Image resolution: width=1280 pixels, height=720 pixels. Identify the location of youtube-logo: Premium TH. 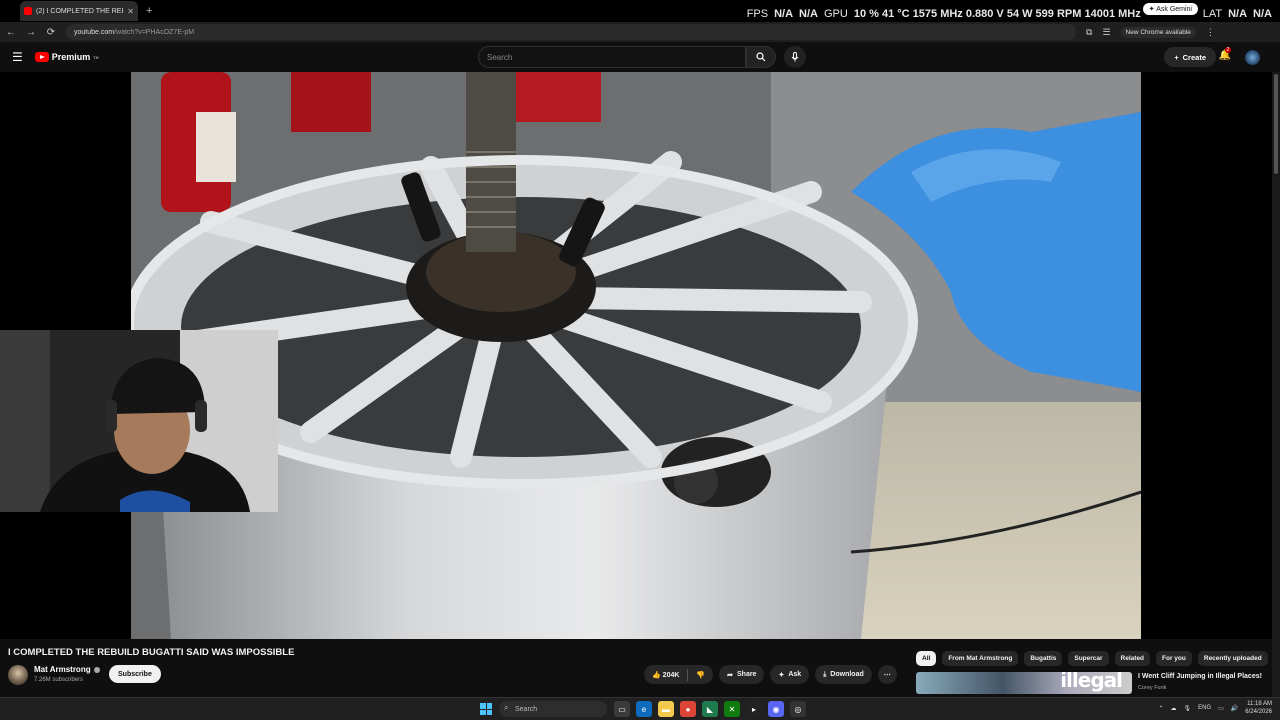
(66, 57).